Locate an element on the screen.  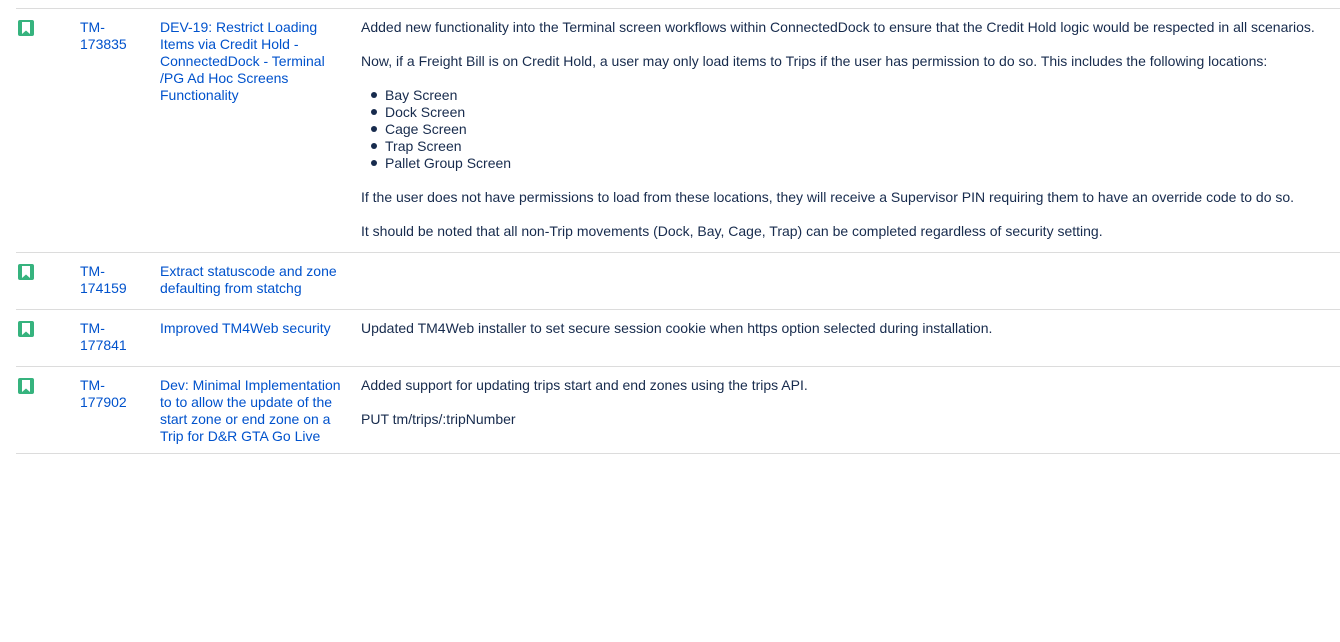
list-item: Dock Screen is located at coordinates (846, 112).